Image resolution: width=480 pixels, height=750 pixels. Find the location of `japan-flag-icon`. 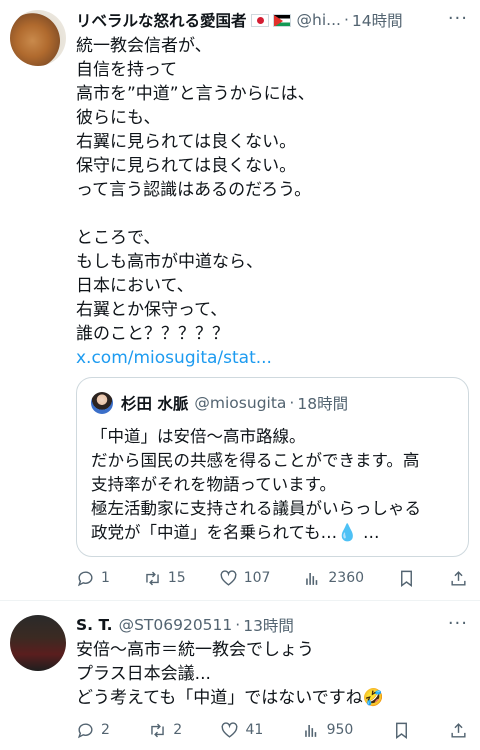

japan-flag-icon is located at coordinates (259, 20).